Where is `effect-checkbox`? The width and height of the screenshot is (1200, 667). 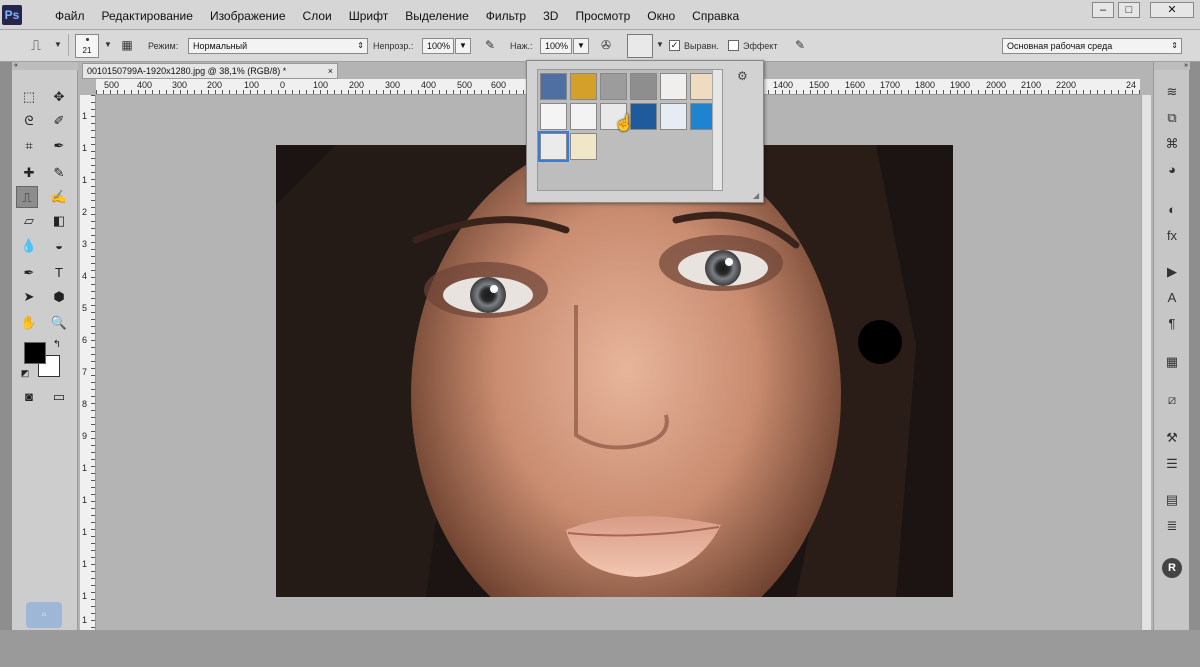
effect-checkbox is located at coordinates (733, 45).